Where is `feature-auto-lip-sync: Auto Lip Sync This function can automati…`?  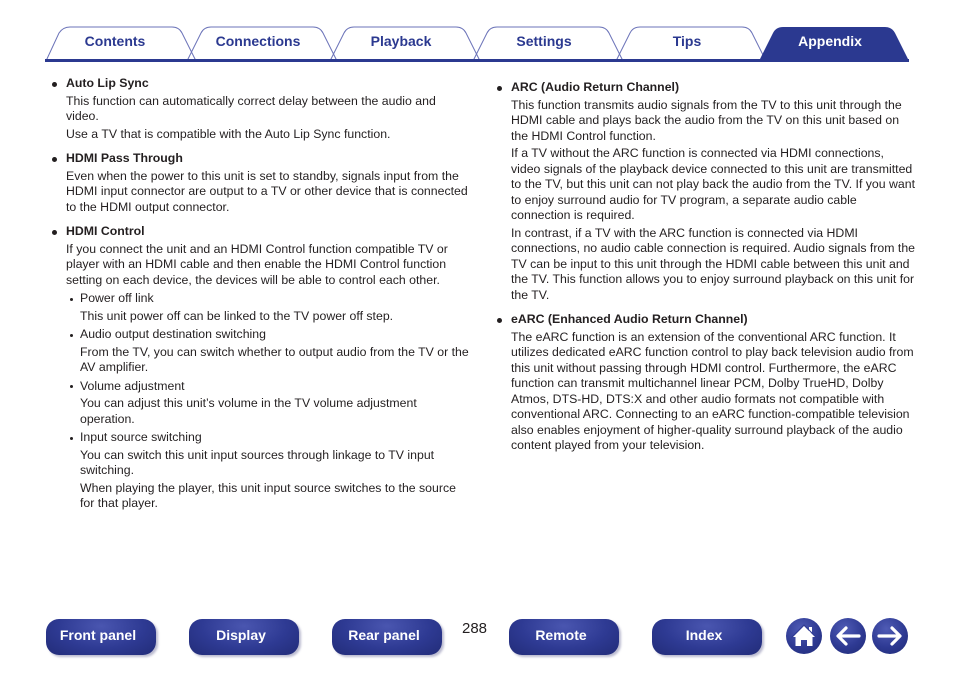
feature-auto-lip-sync: Auto Lip Sync This function can automati… is located at coordinates (261, 109).